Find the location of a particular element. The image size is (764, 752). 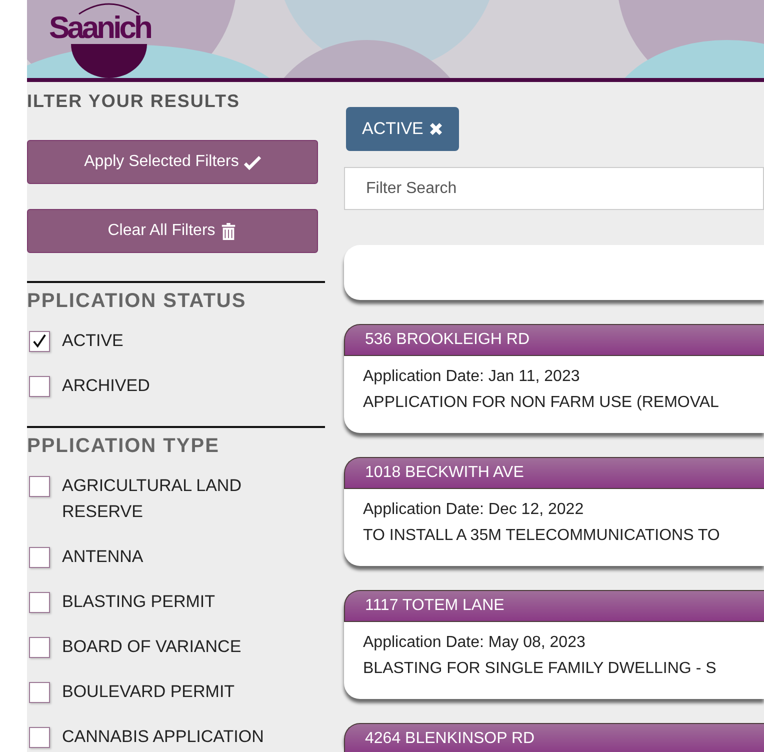

logo-text: Saanich is located at coordinates (99, 27).